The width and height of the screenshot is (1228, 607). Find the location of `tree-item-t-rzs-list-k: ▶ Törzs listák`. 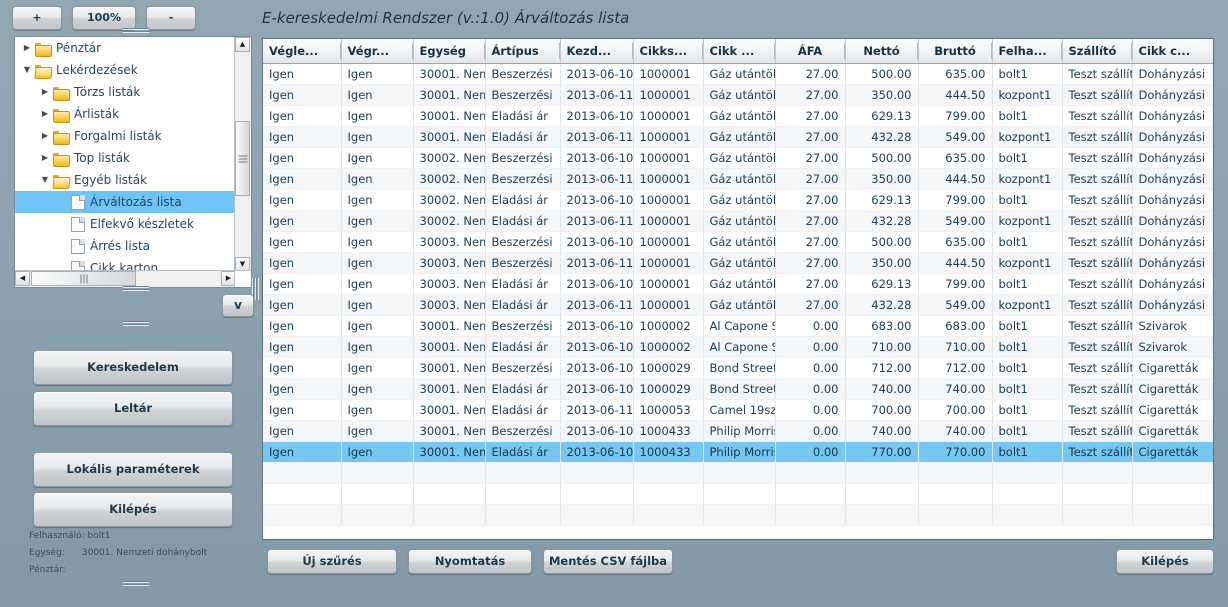

tree-item-t-rzs-list-k: ▶ Törzs listák is located at coordinates (125, 92).